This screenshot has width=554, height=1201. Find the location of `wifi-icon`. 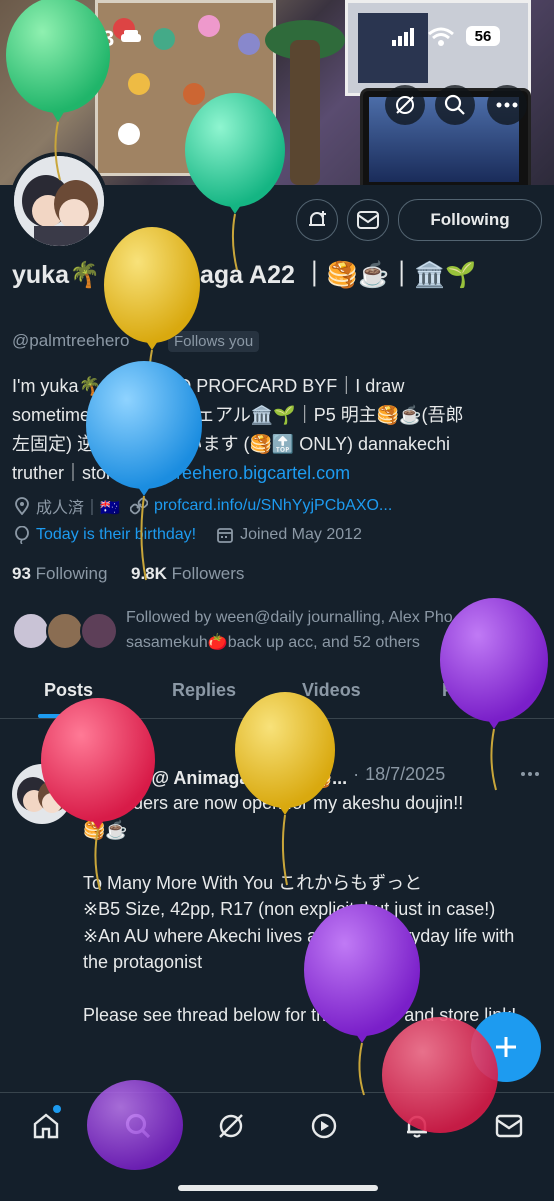

wifi-icon is located at coordinates (441, 39).